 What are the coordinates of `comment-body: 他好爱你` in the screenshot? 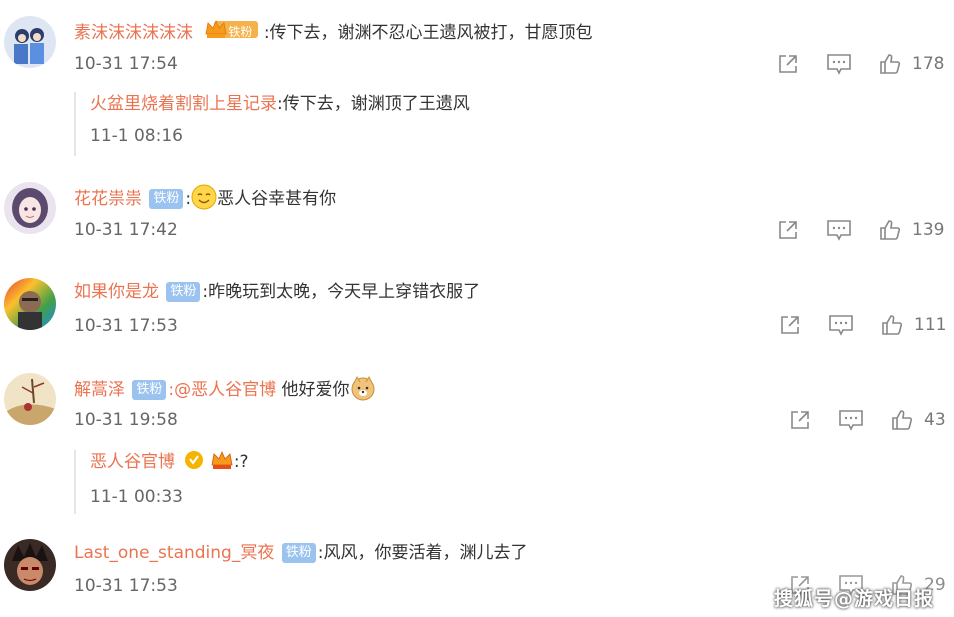 It's located at (313, 390).